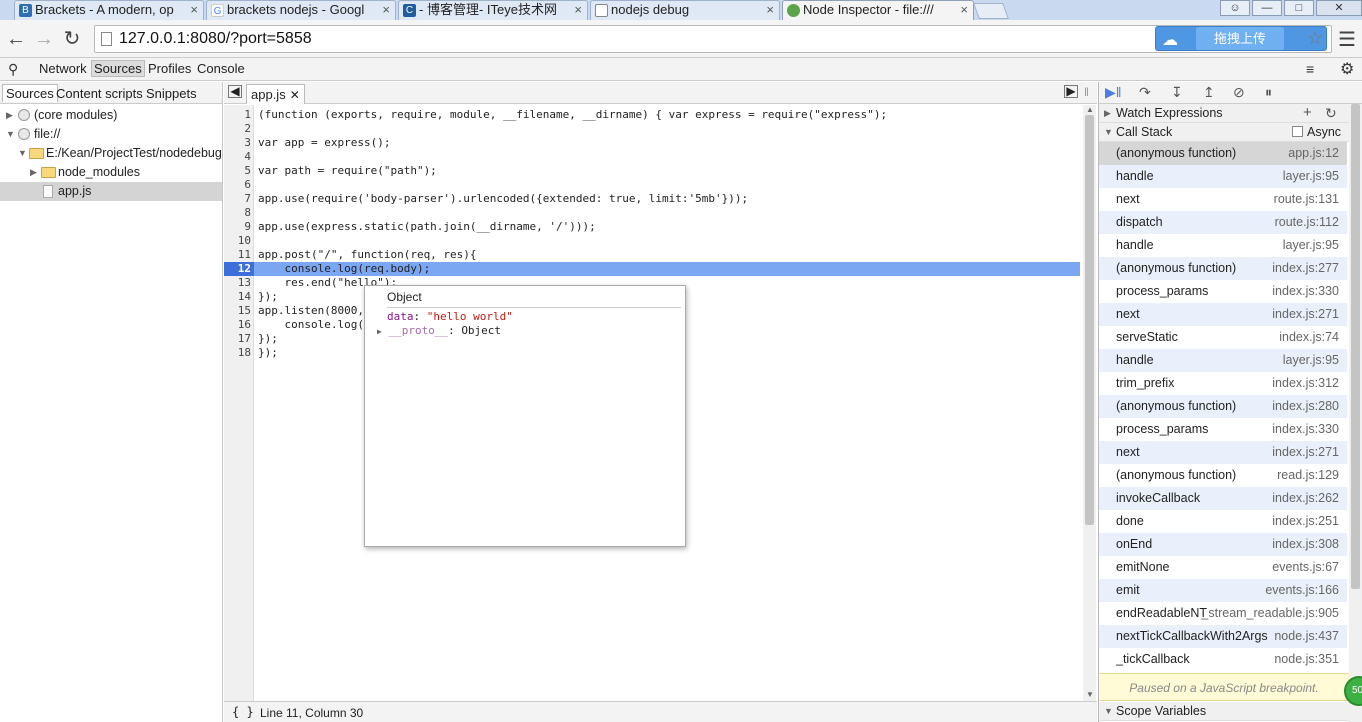  I want to click on call-frame: nextTickCallbackWith2Args node.js:437, so click(1223, 636).